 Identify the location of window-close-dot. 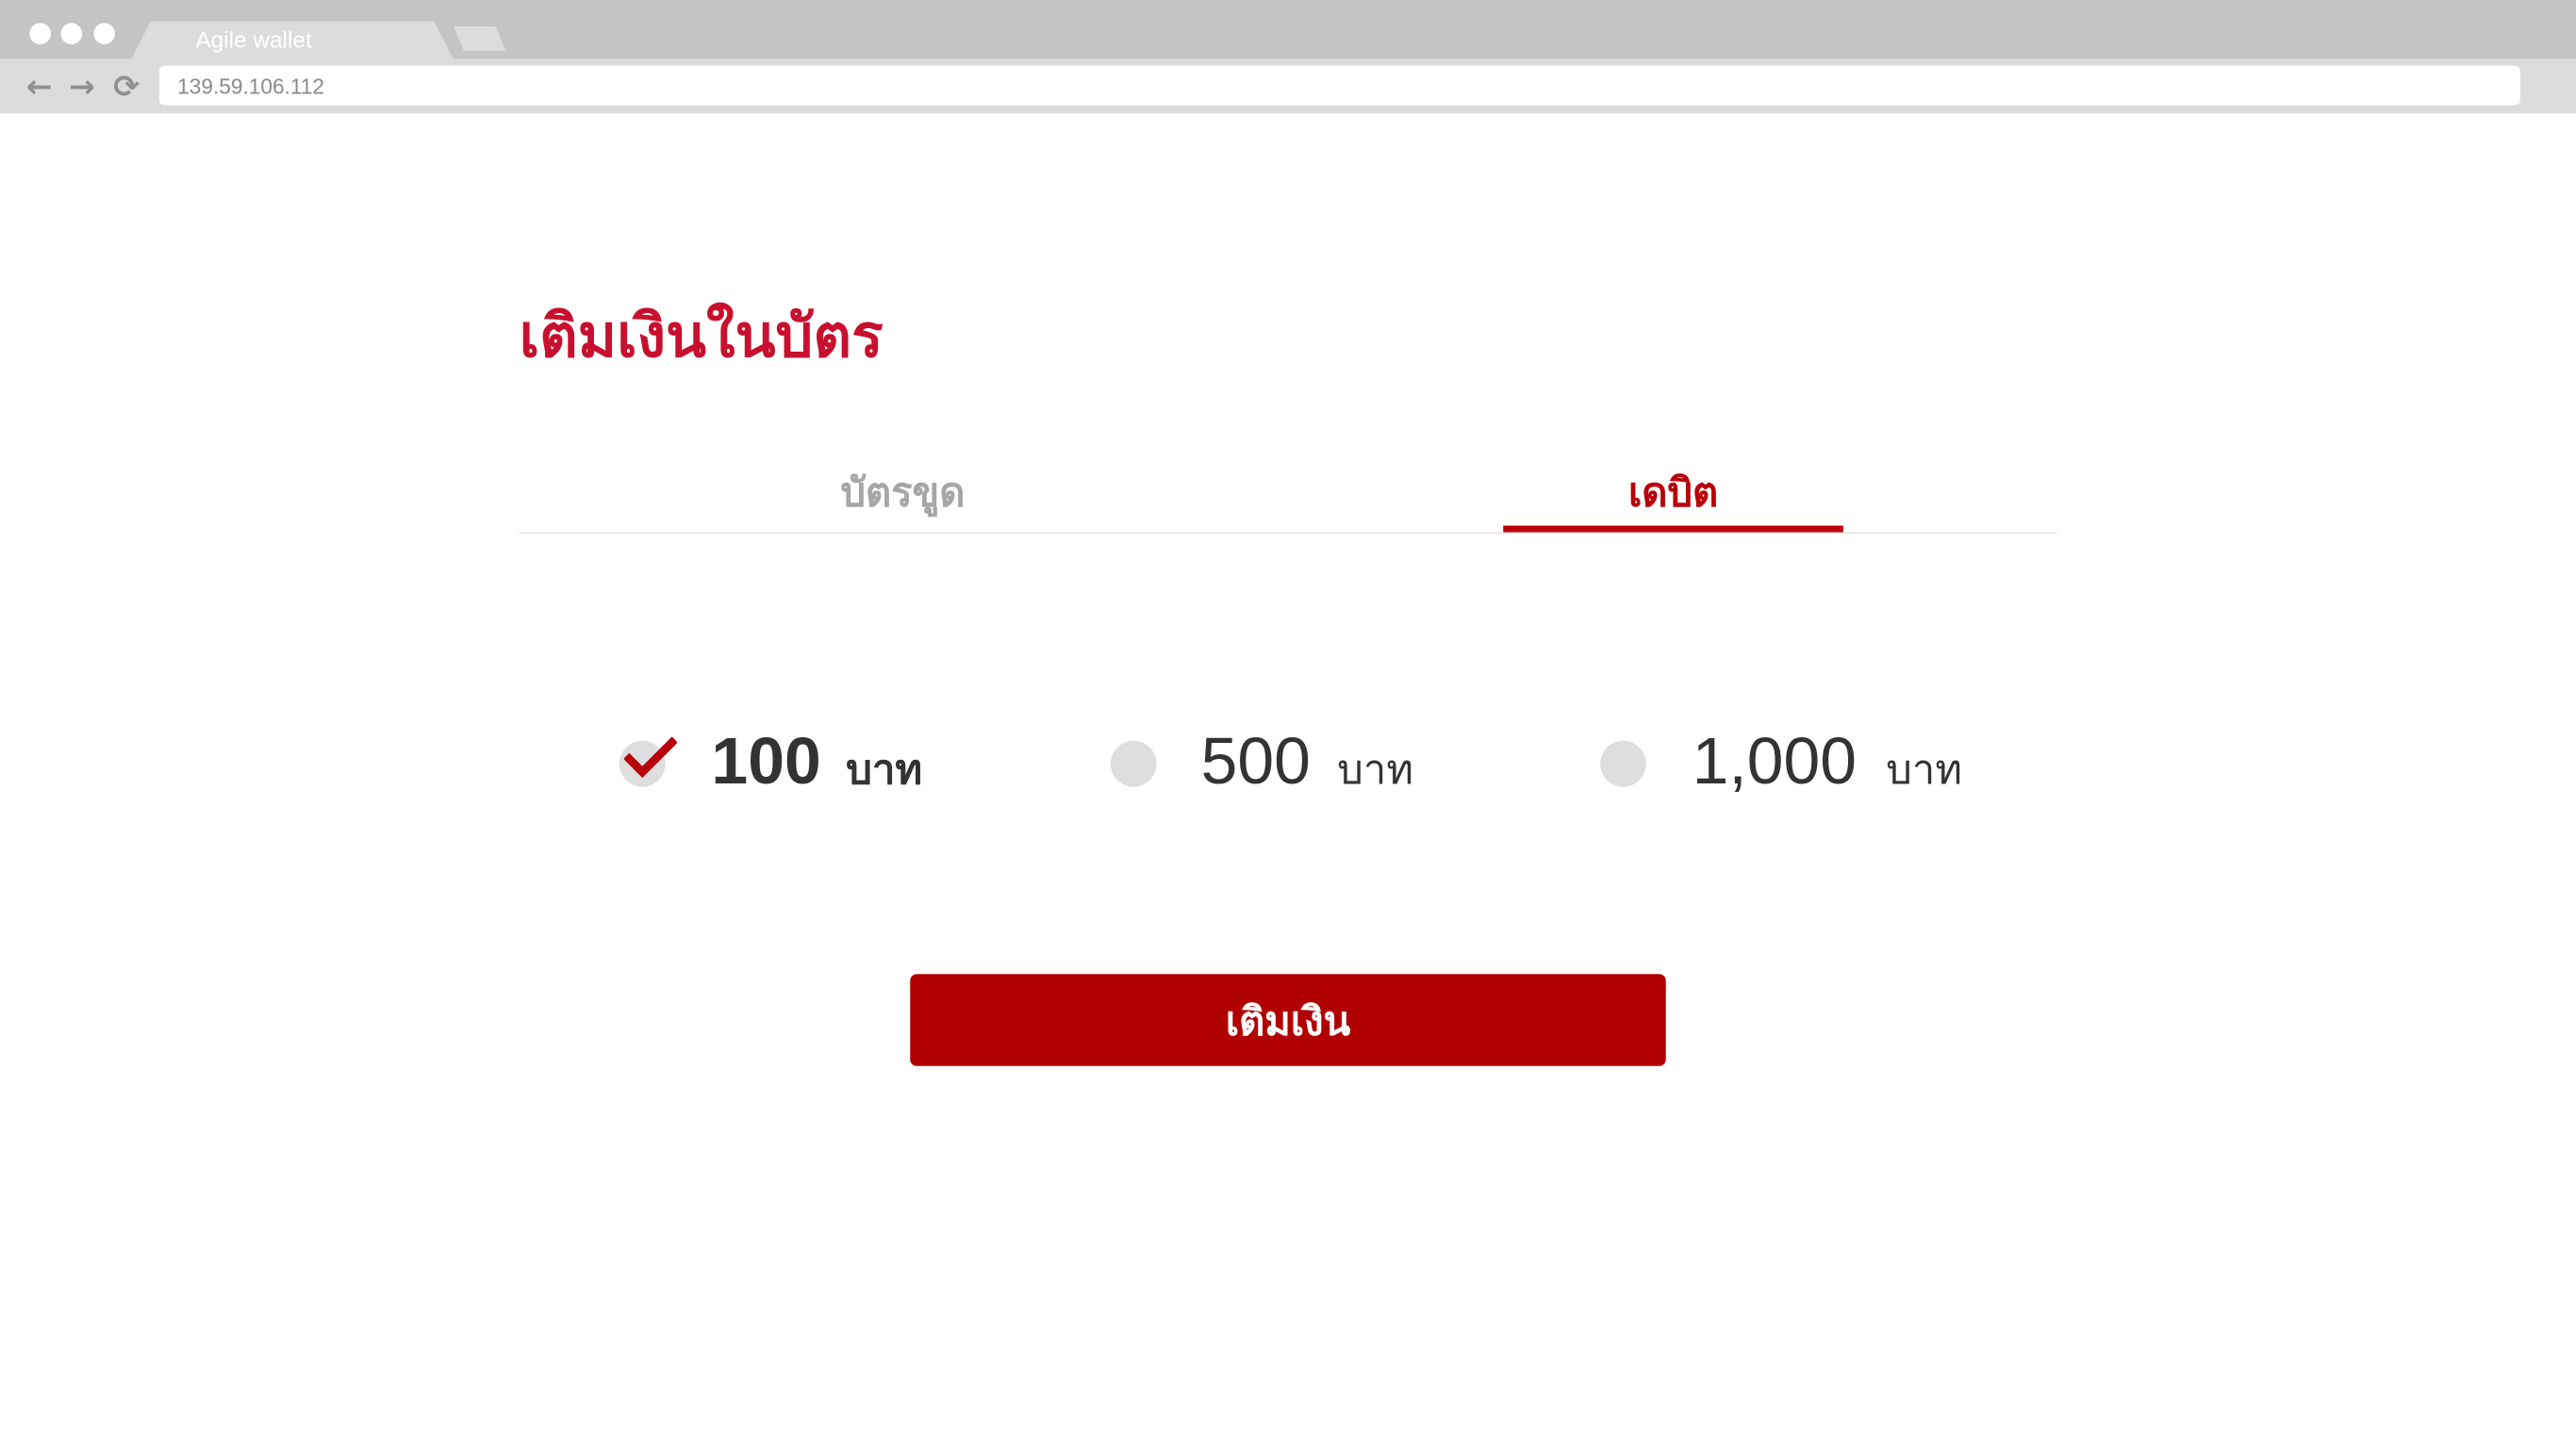
(40, 34).